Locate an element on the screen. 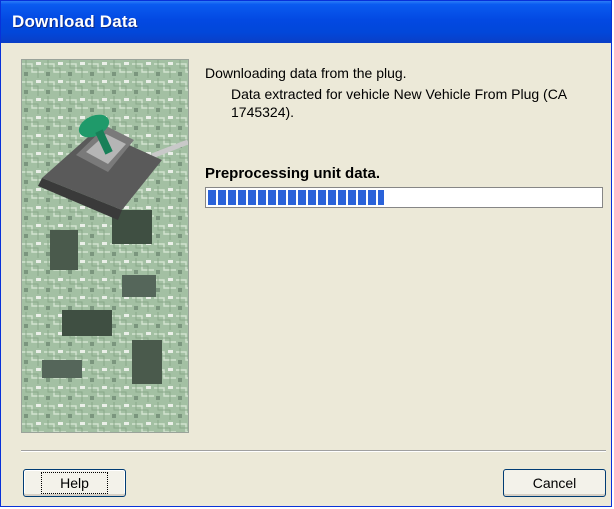 This screenshot has width=614, height=509. progress-bar is located at coordinates (404, 197).